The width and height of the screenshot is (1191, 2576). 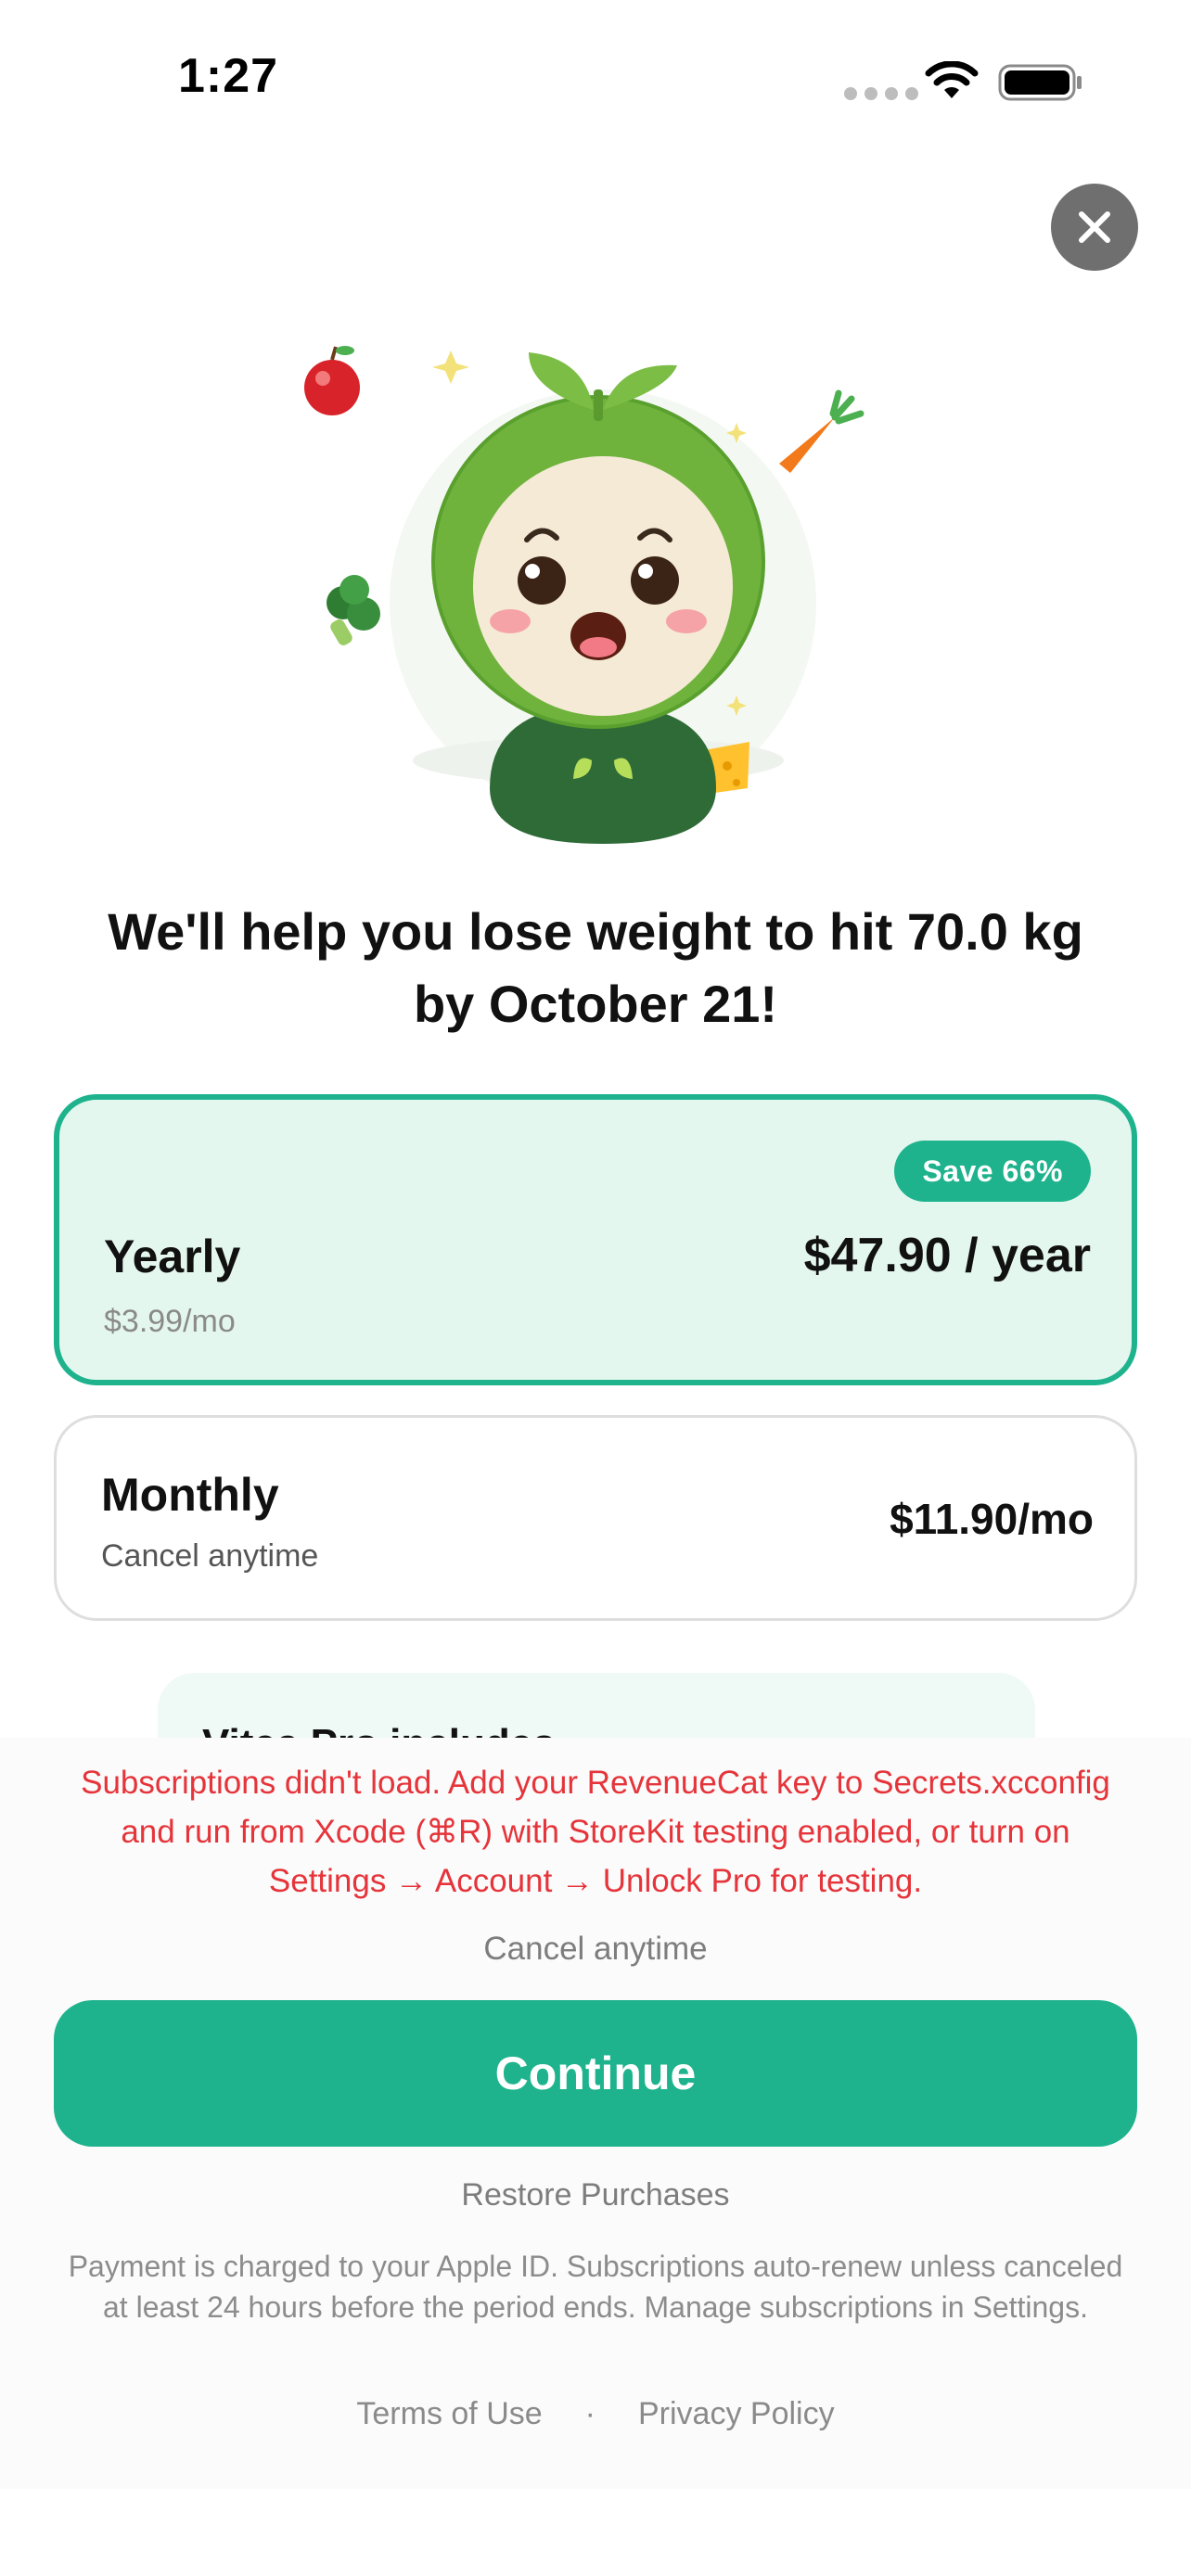 What do you see at coordinates (595, 2073) in the screenshot?
I see `continue-button: Continue` at bounding box center [595, 2073].